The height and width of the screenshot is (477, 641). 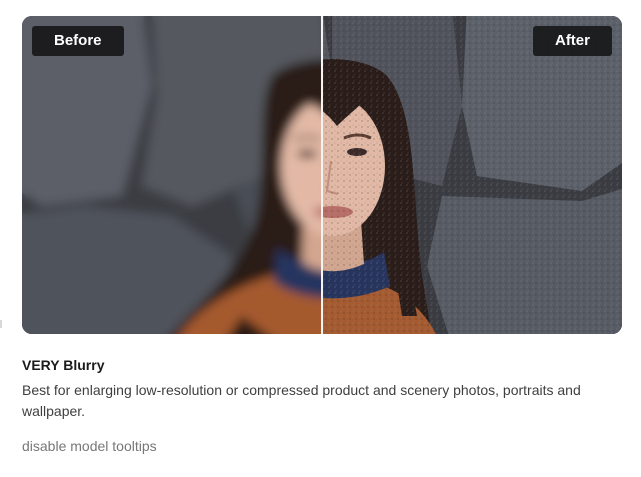 What do you see at coordinates (63, 365) in the screenshot?
I see `model-title: VERY Blurry` at bounding box center [63, 365].